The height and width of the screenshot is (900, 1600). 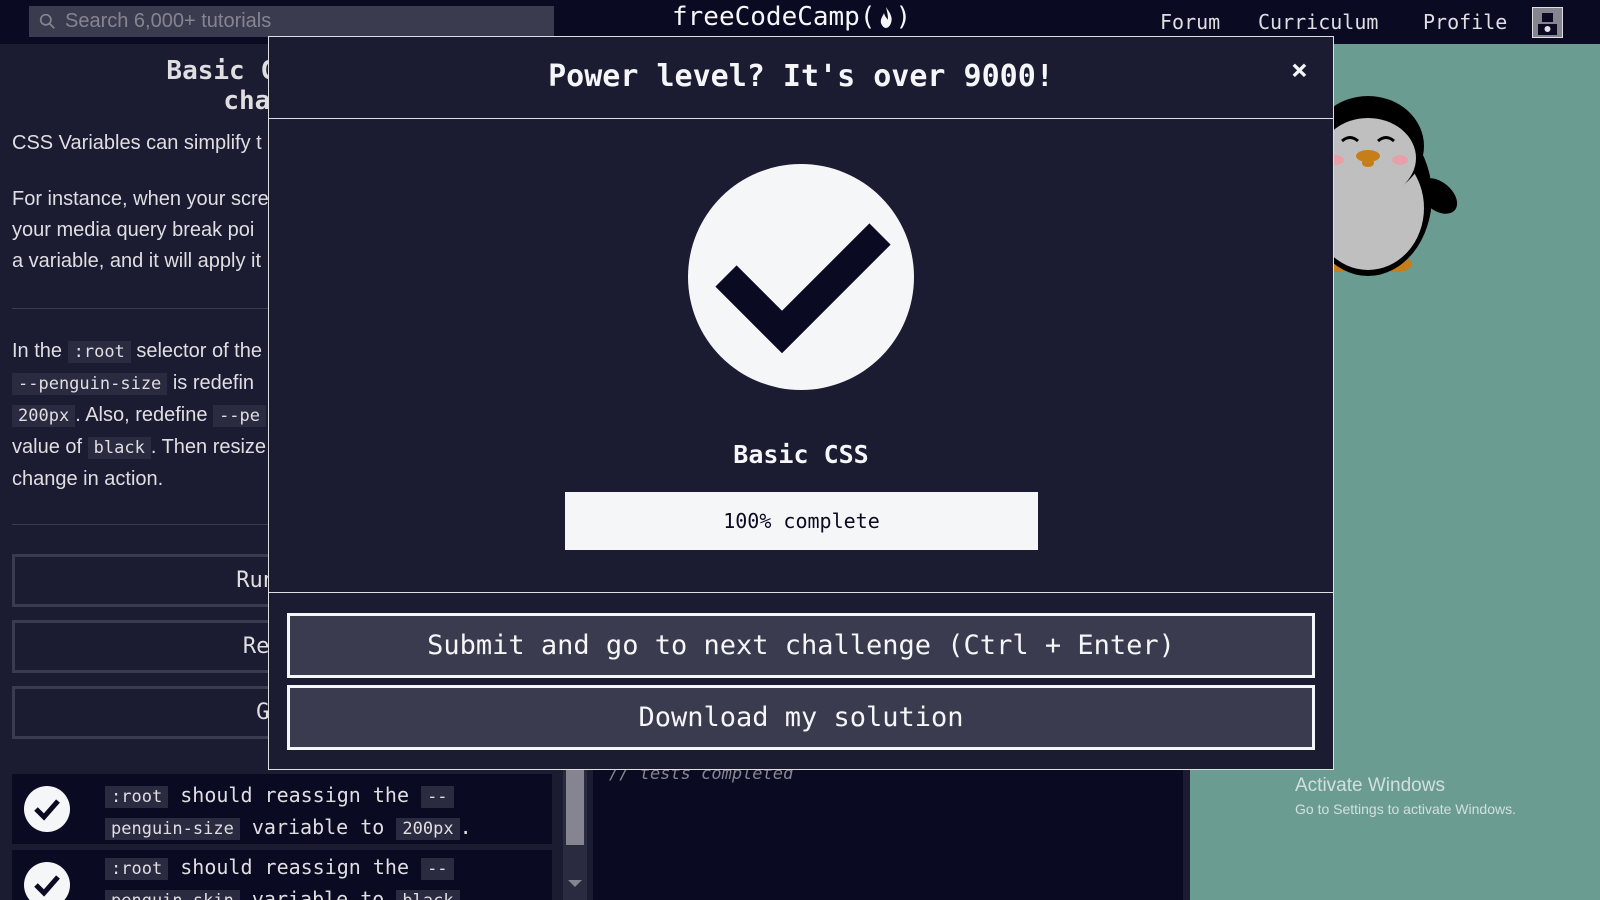 I want to click on certification-name: Basic CSS, so click(x=801, y=454).